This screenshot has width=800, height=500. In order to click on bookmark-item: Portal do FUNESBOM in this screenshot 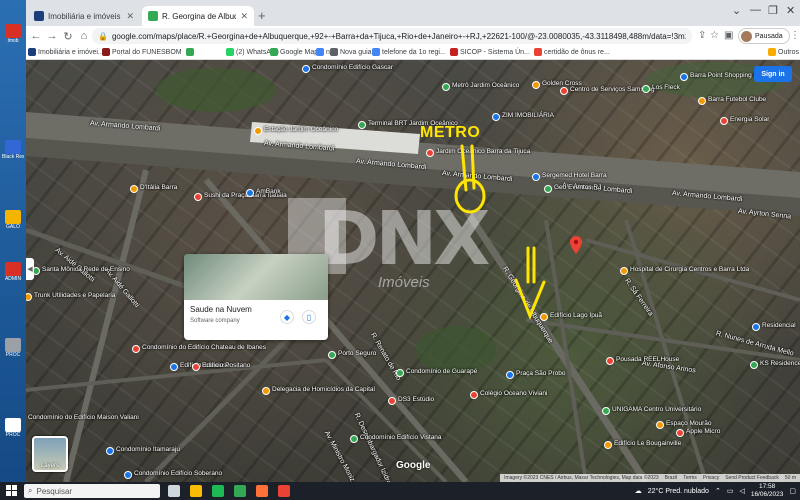, I will do `click(142, 52)`.